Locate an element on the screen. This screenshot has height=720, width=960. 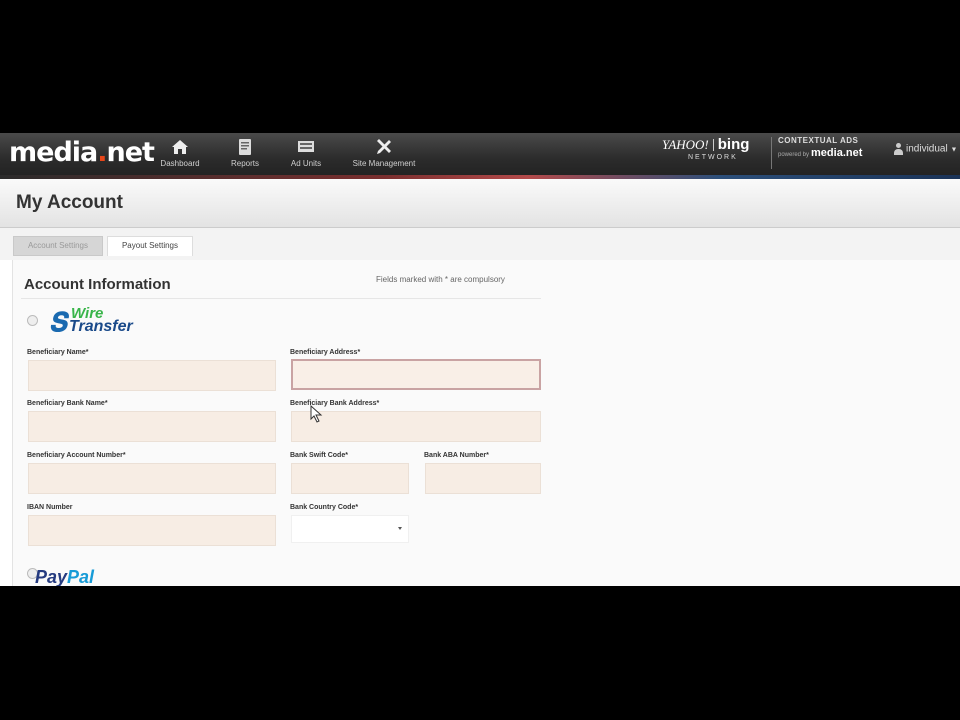
tab-account-settings: Account Settings is located at coordinates (58, 246).